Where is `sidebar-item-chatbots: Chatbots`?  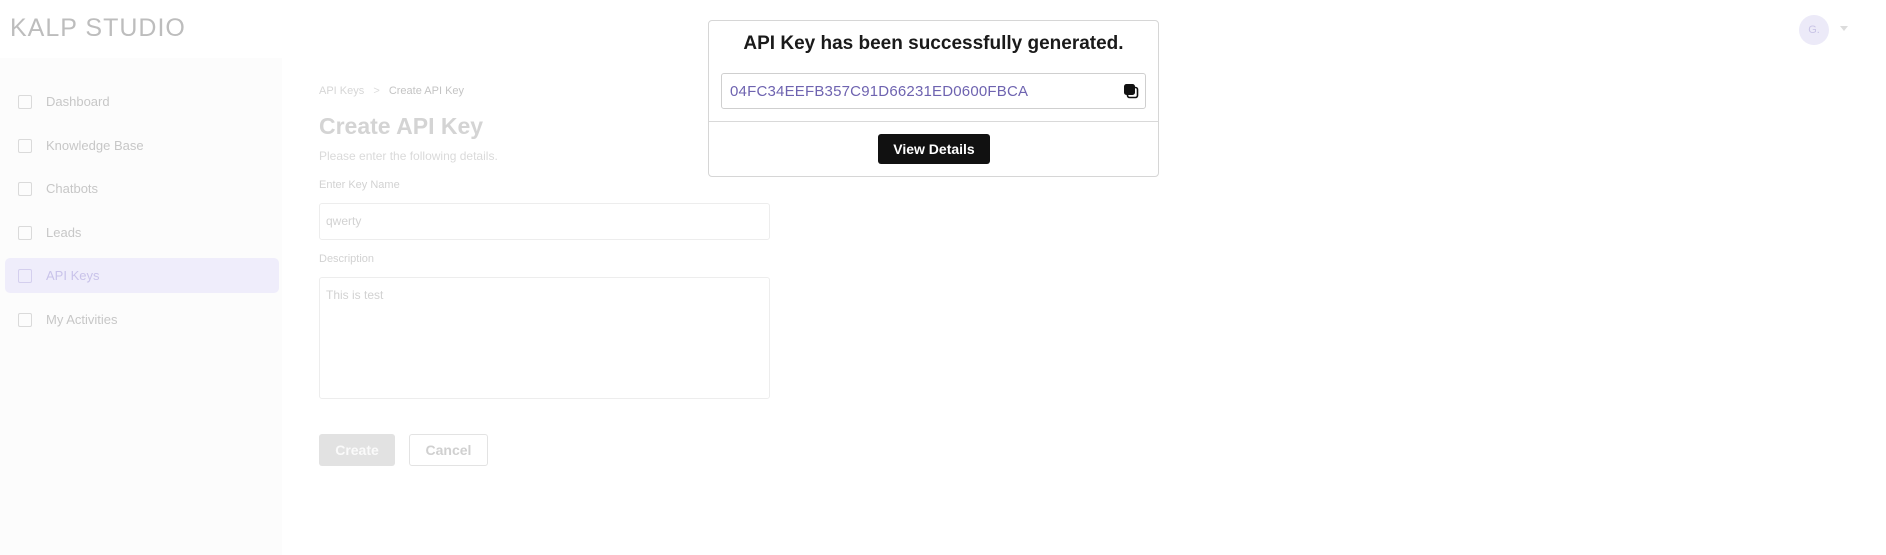 sidebar-item-chatbots: Chatbots is located at coordinates (142, 188).